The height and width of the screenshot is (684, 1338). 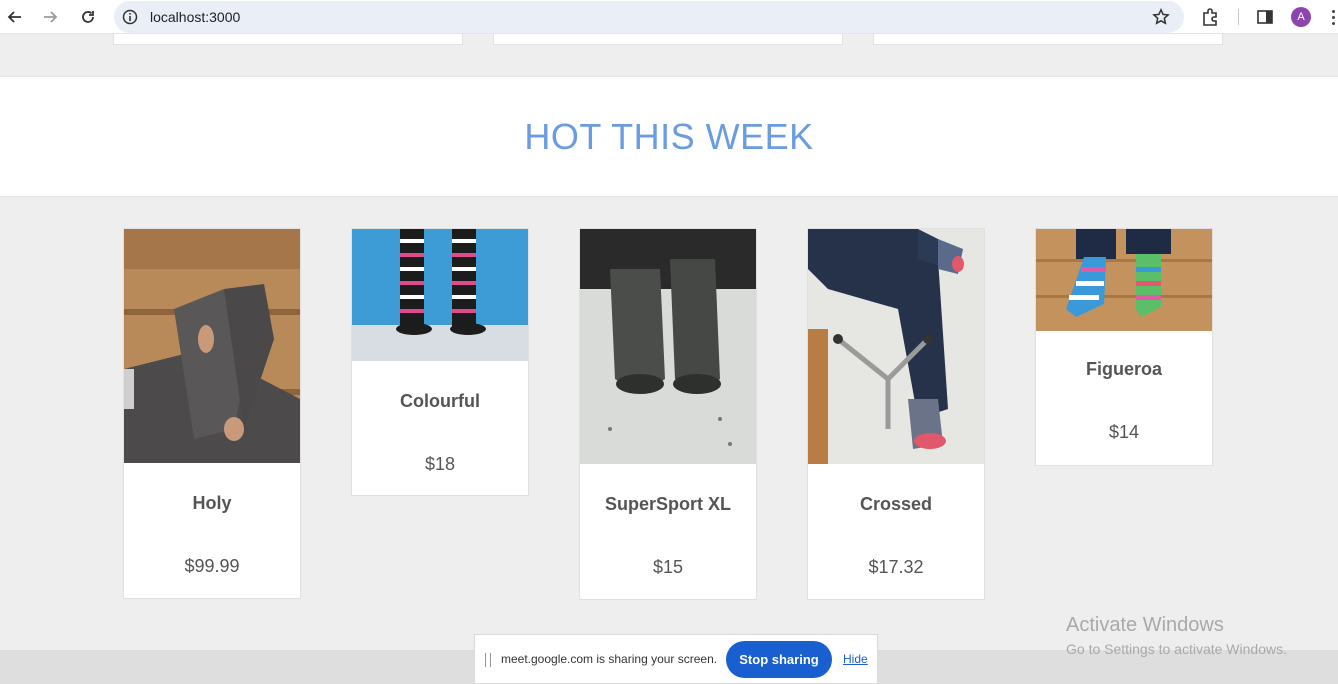 I want to click on bookmark-star-icon, so click(x=1161, y=17).